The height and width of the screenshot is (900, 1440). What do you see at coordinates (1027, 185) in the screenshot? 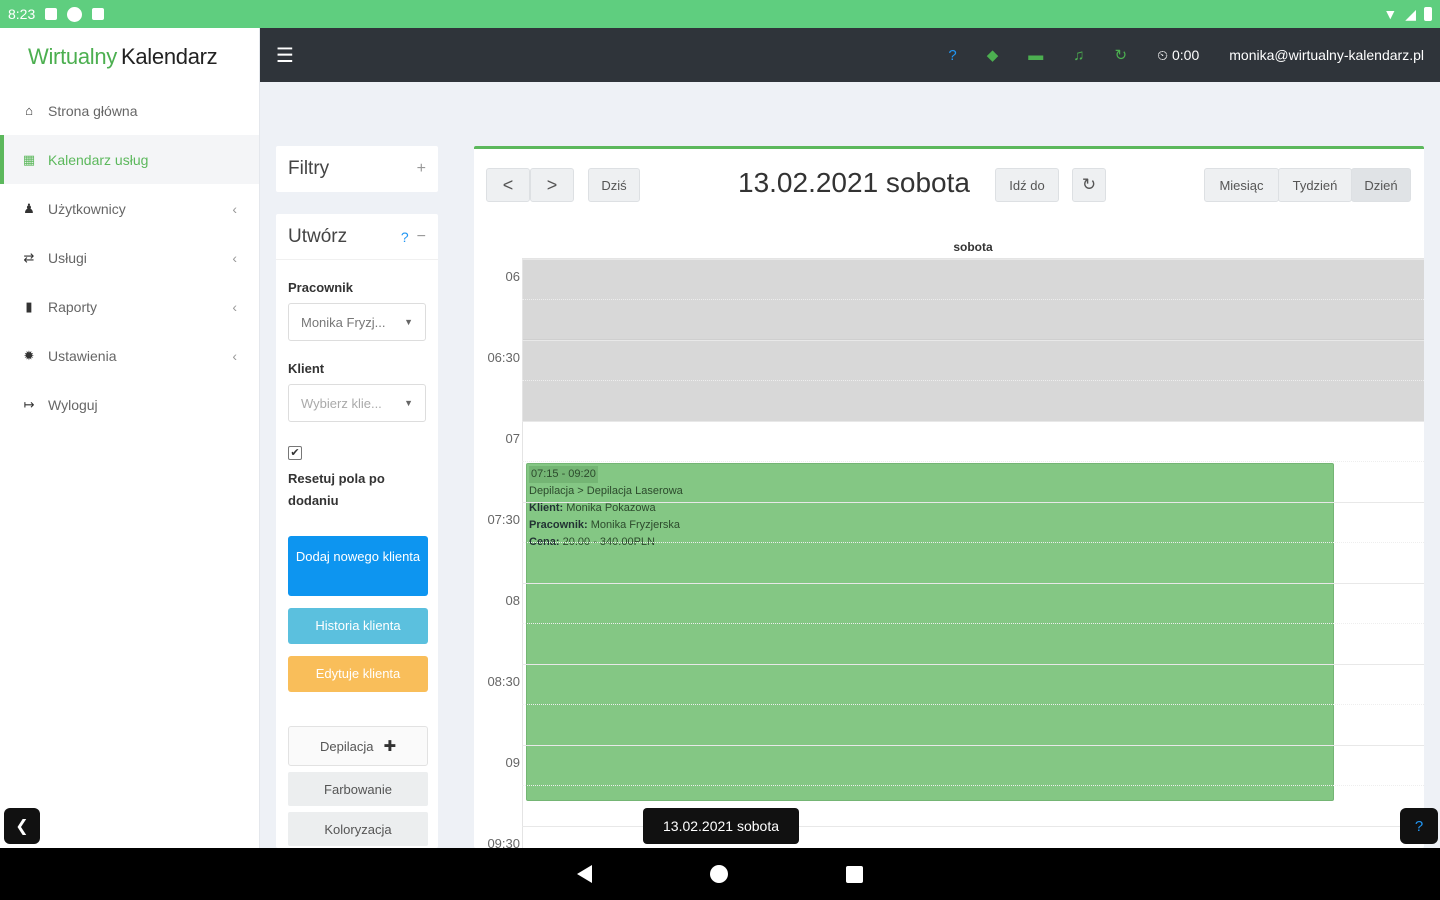
I see `goto-date-button: Idź do` at bounding box center [1027, 185].